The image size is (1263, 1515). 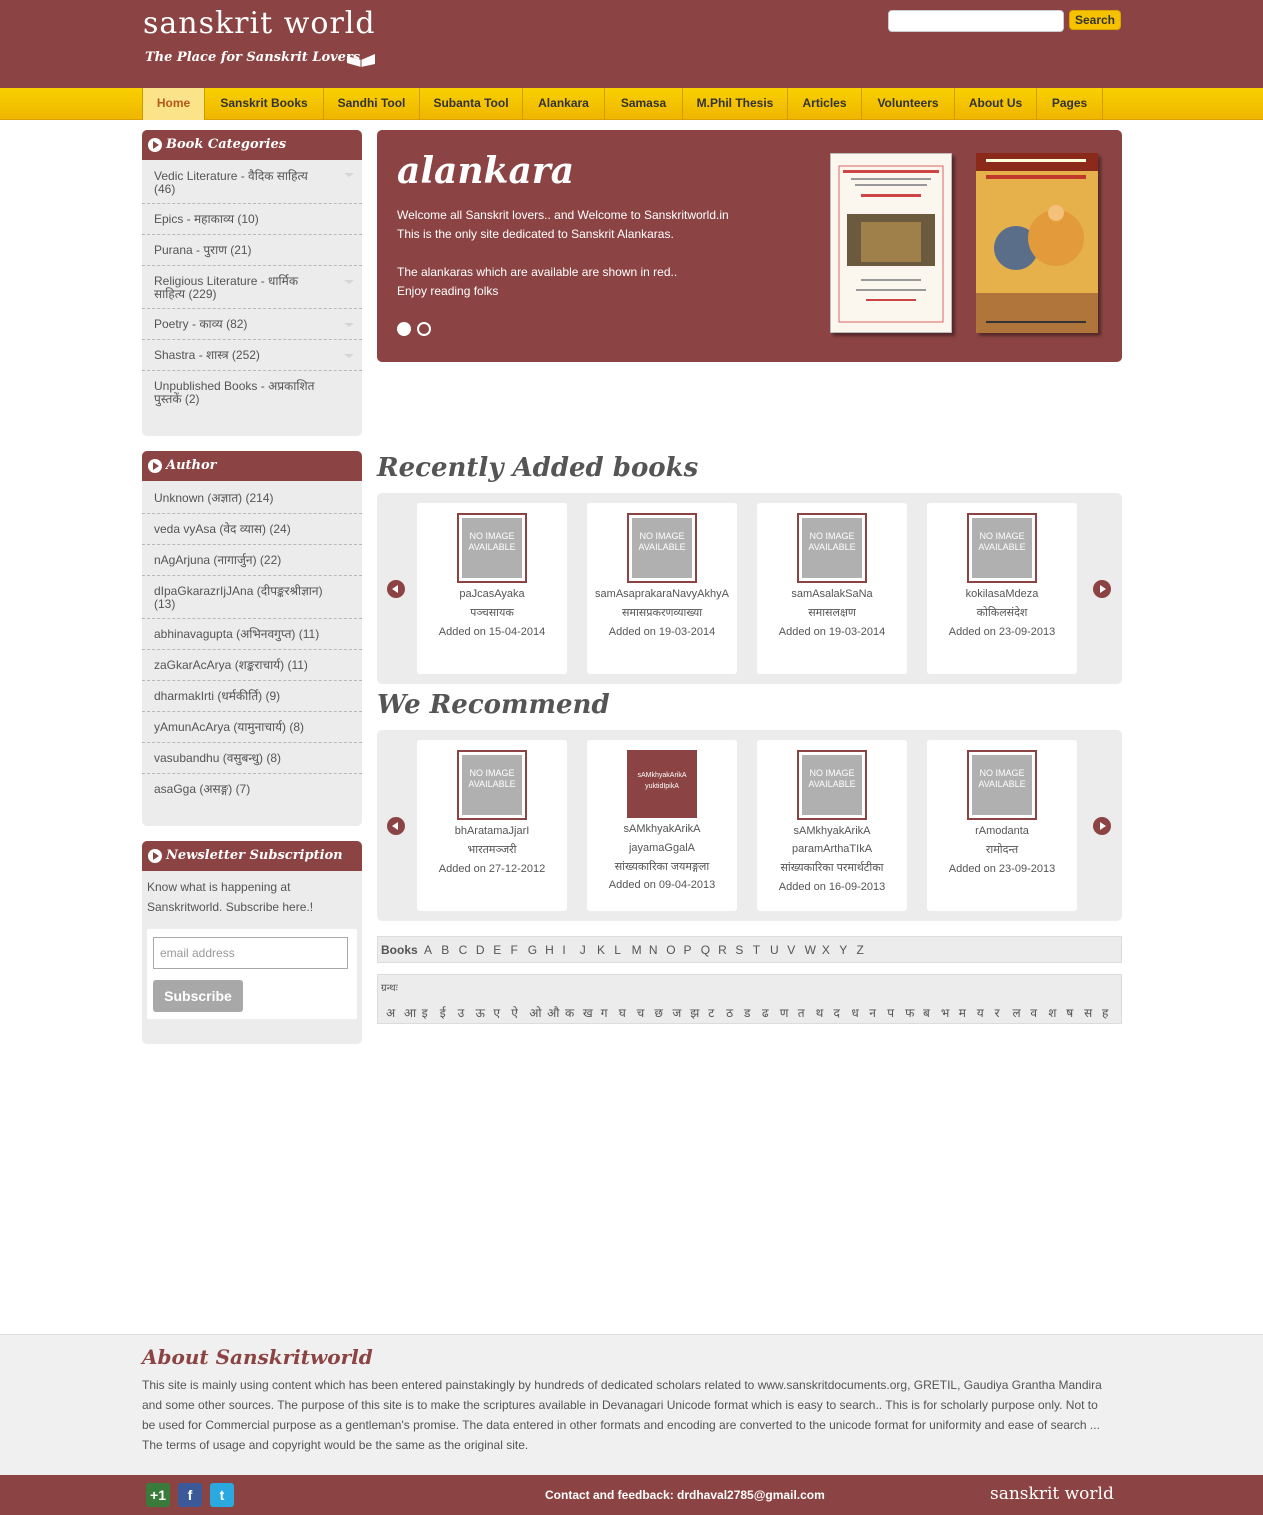 I want to click on devanagari-link: ढ, so click(x=765, y=1012).